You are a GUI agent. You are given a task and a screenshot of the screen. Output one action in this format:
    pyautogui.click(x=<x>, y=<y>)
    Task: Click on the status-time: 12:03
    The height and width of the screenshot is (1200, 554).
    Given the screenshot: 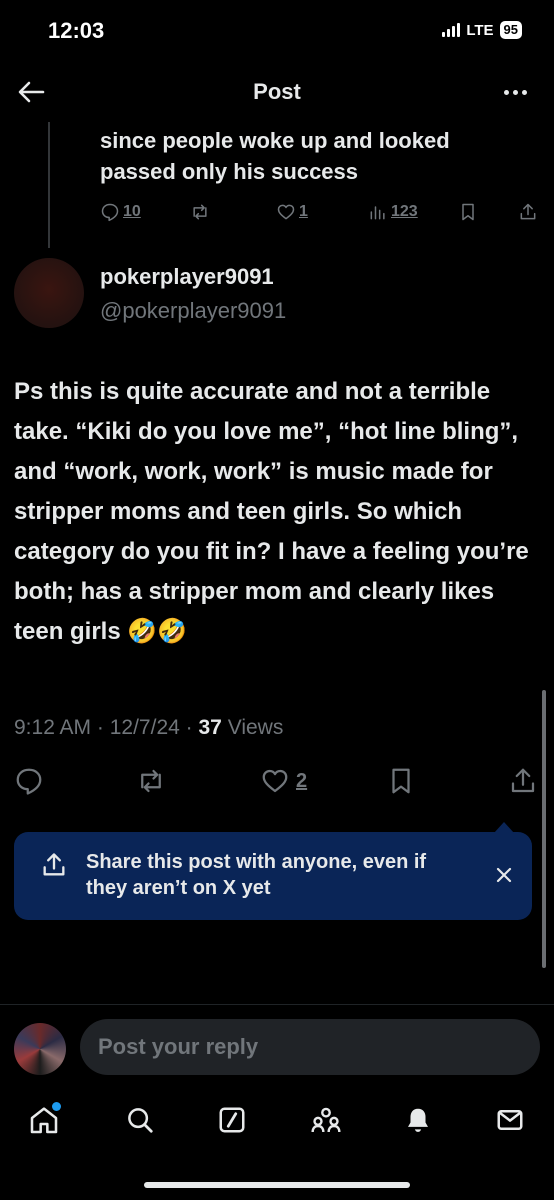 What is the action you would take?
    pyautogui.click(x=76, y=30)
    